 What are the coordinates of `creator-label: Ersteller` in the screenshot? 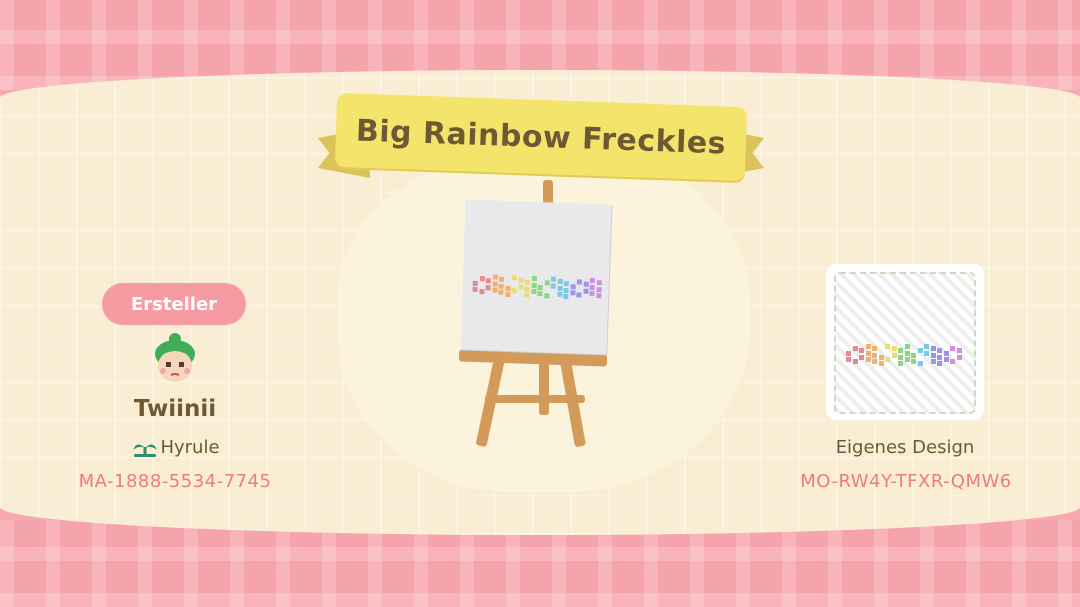 It's located at (174, 304).